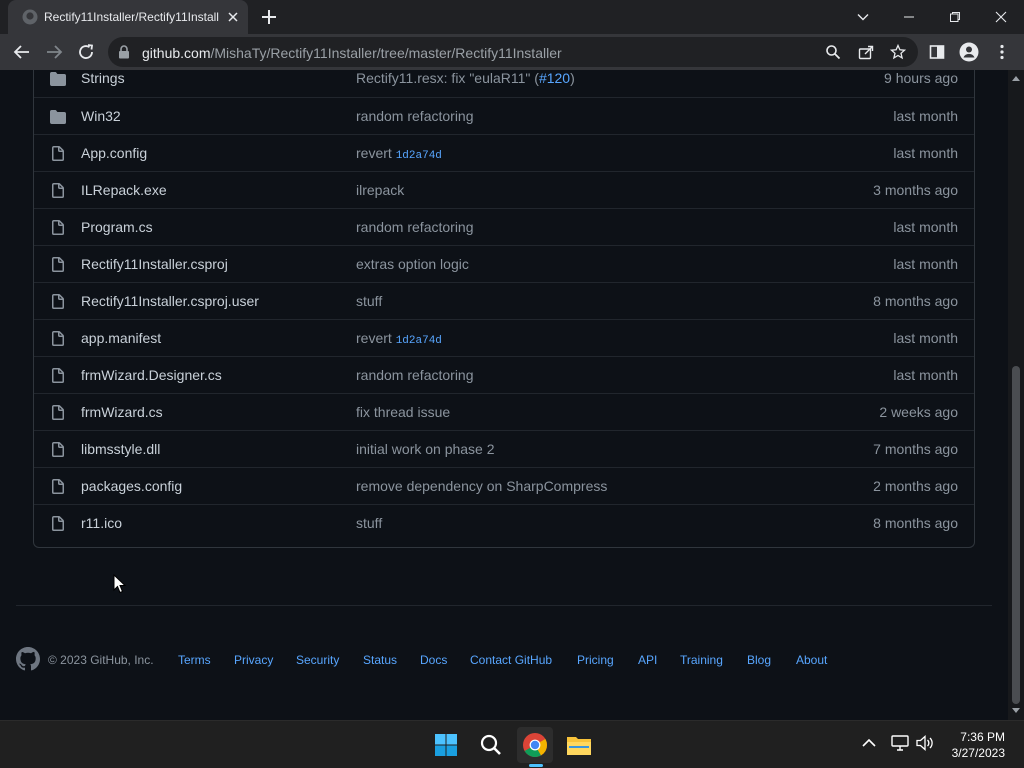  I want to click on windows-taskbar: 7:36 PM 3/27/2023, so click(512, 744).